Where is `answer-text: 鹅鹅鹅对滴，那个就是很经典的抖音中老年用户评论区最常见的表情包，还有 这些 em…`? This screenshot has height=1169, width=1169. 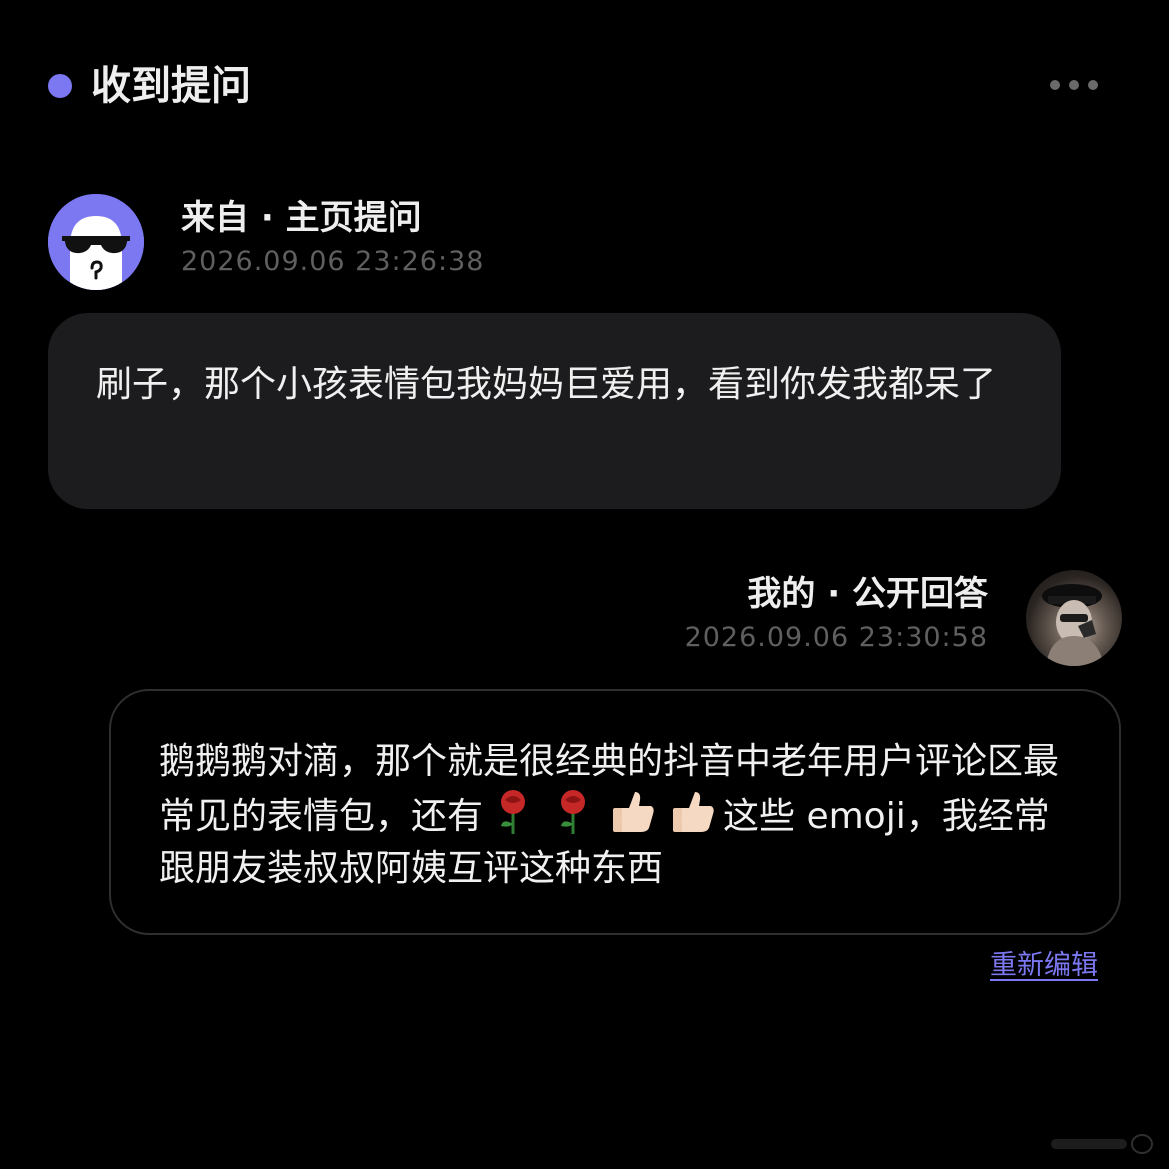 answer-text: 鹅鹅鹅对滴，那个就是很经典的抖音中老年用户评论区最常见的表情包，还有 这些 em… is located at coordinates (619, 815).